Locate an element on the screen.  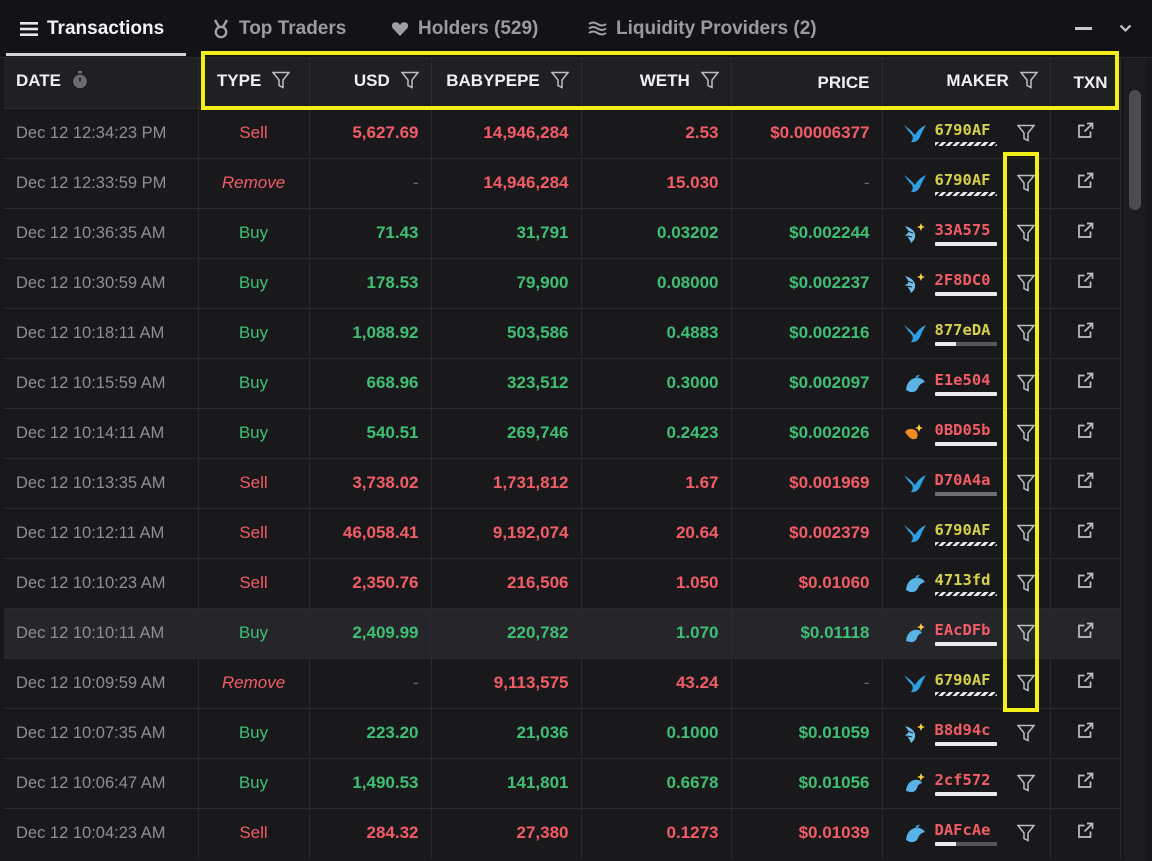
collapse-button is located at coordinates (1125, 28).